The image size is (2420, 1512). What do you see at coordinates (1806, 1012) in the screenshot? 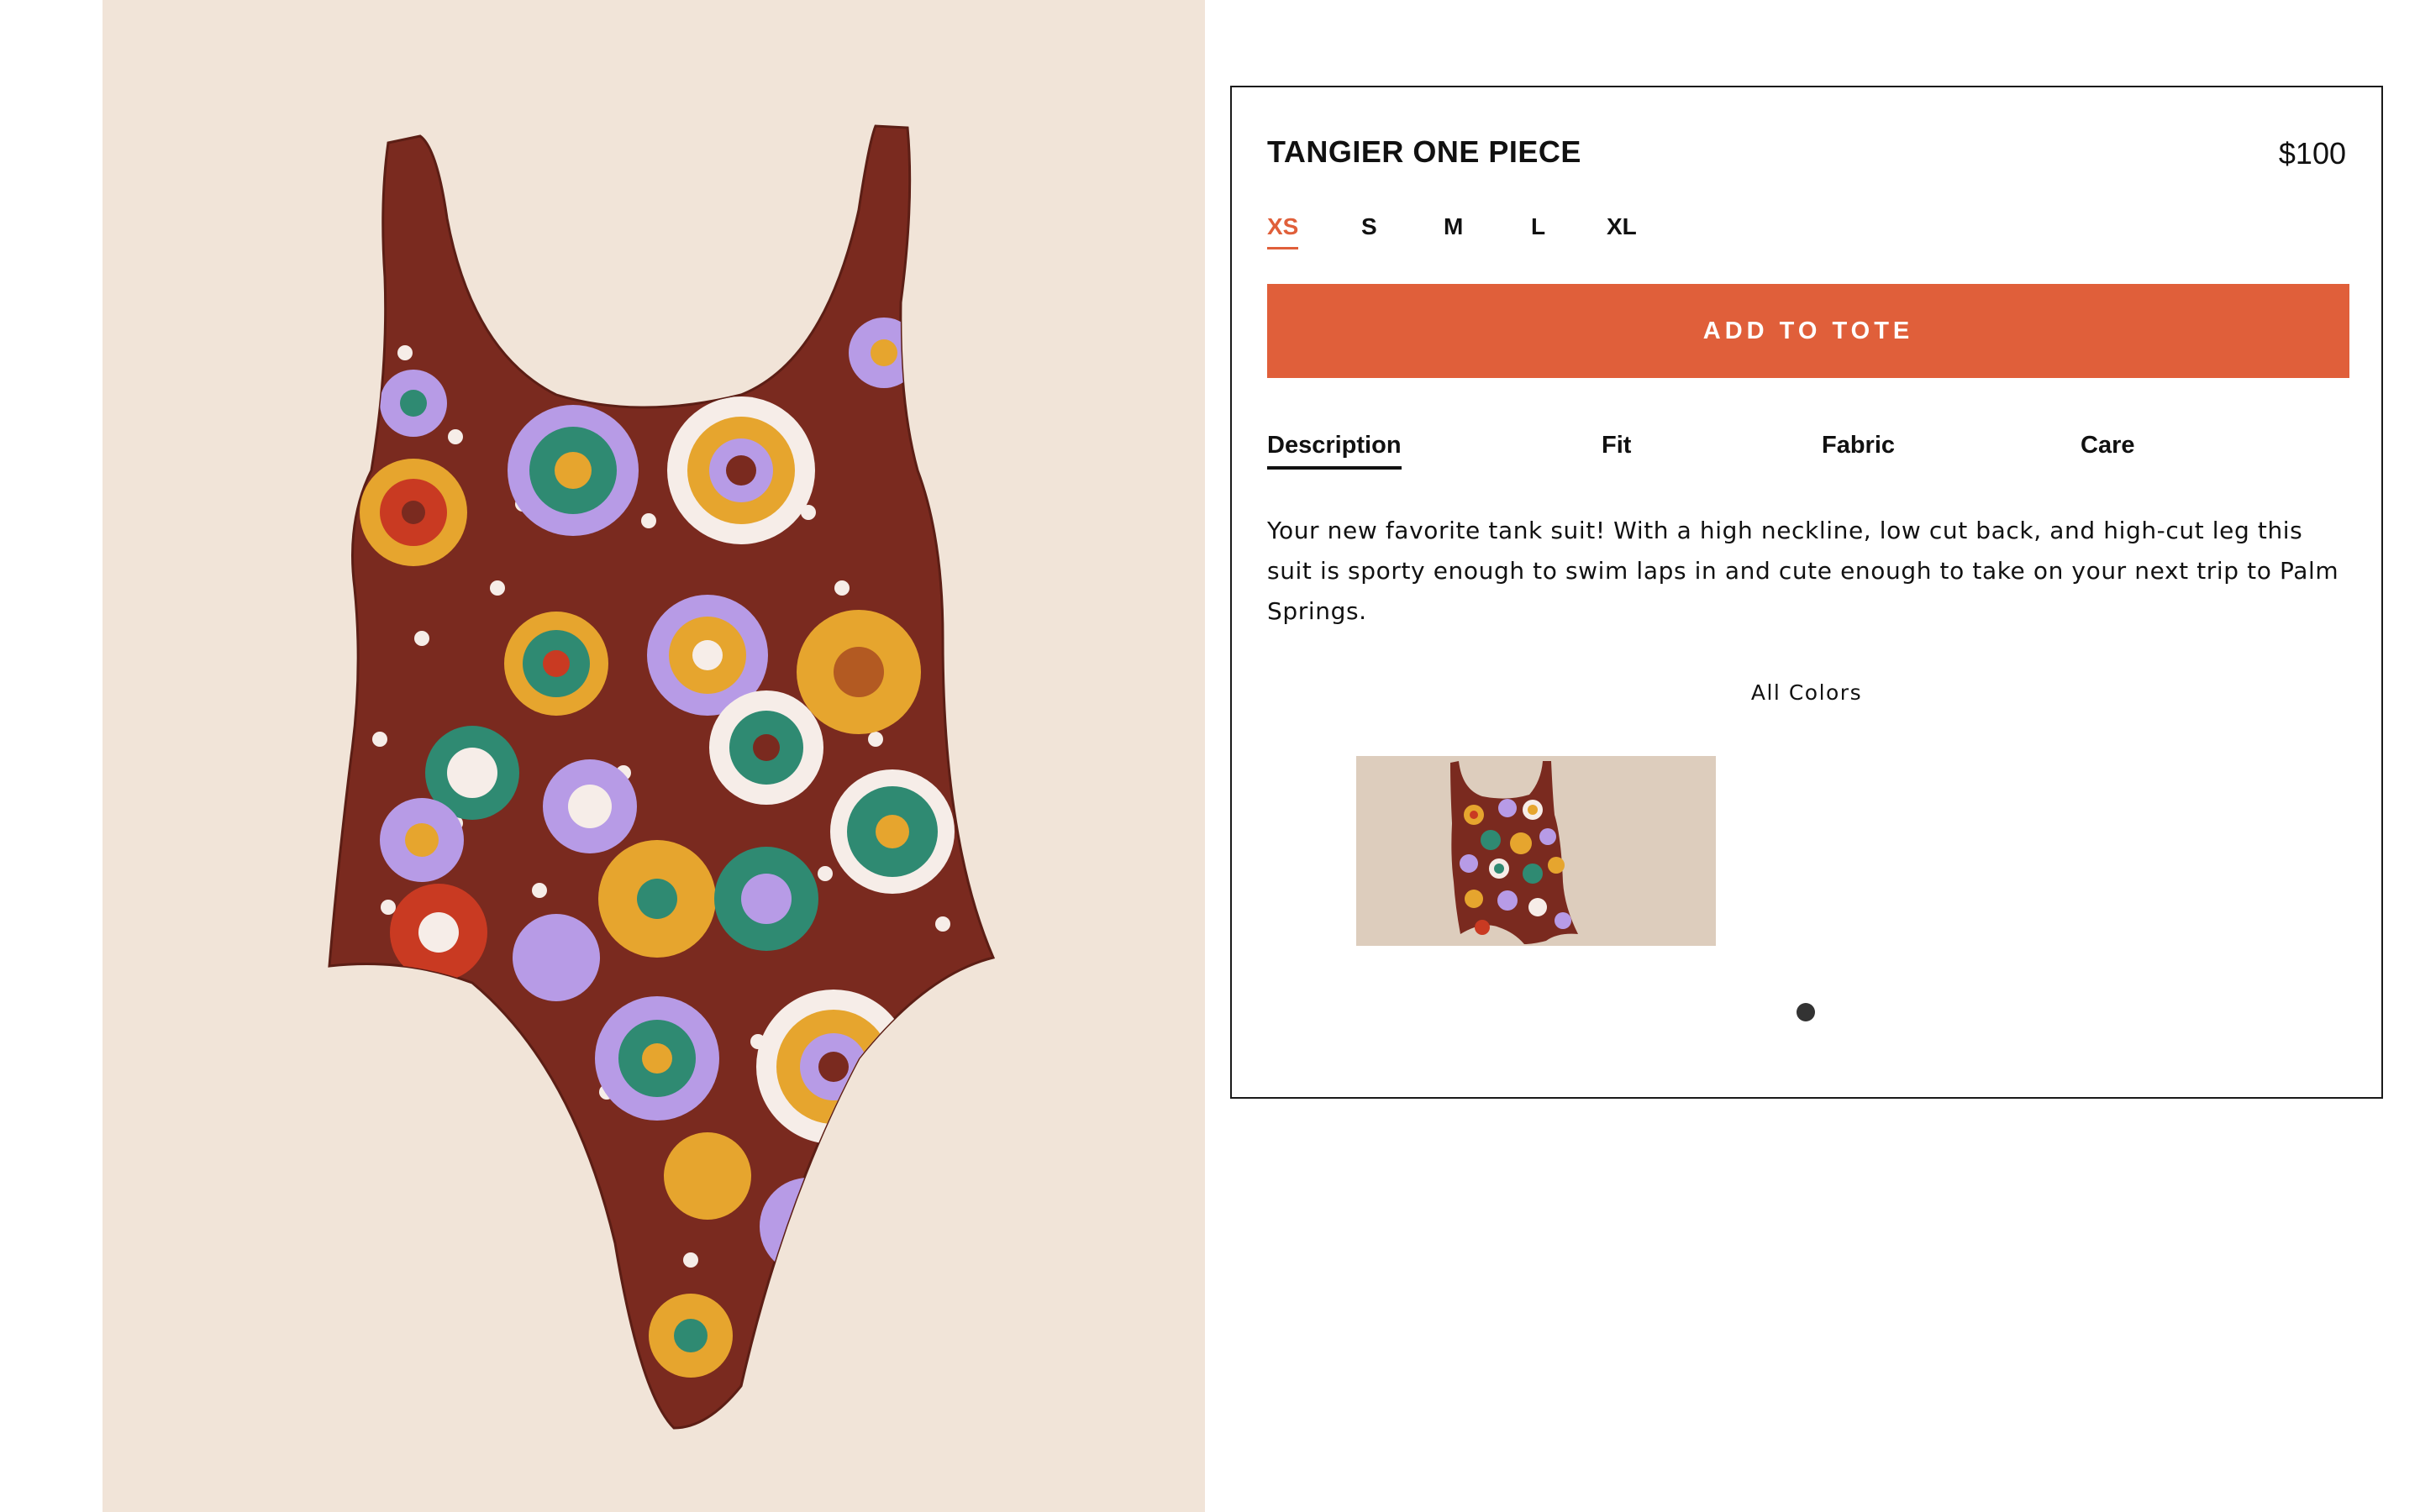
I see `carousel-dot` at bounding box center [1806, 1012].